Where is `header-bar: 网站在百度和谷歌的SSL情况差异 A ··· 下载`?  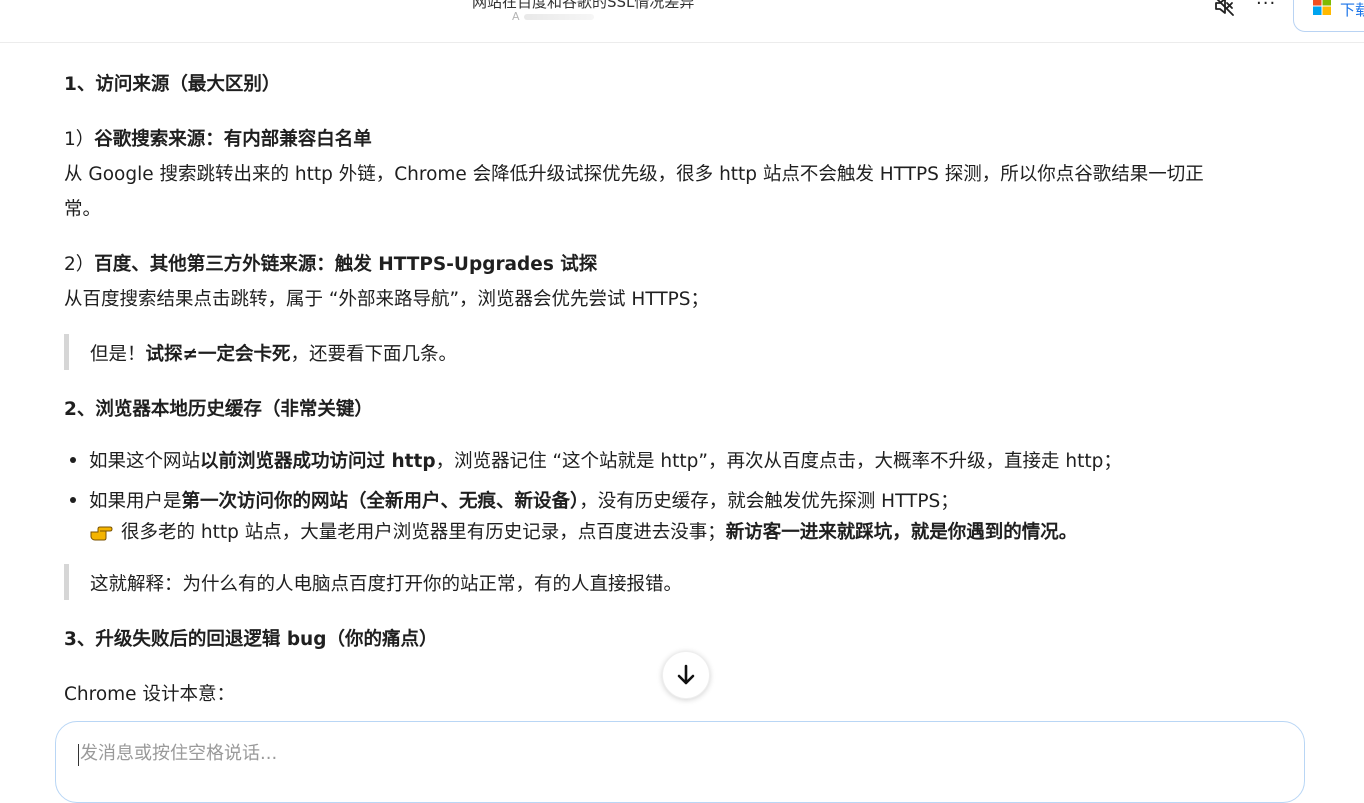
header-bar: 网站在百度和谷歌的SSL情况差异 A ··· 下载 is located at coordinates (682, 21).